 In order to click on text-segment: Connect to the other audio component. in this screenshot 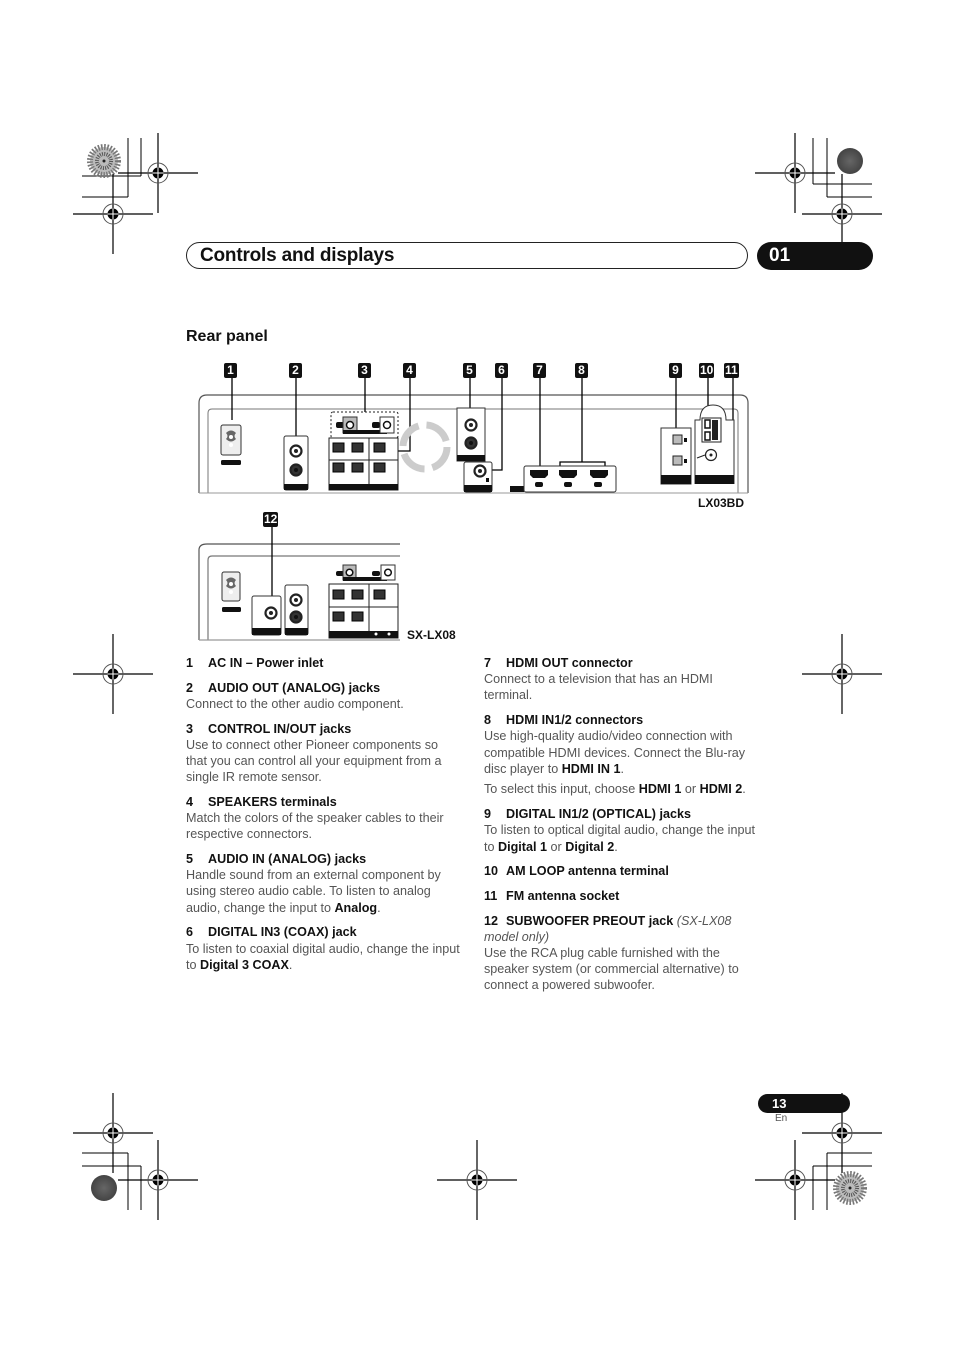, I will do `click(295, 703)`.